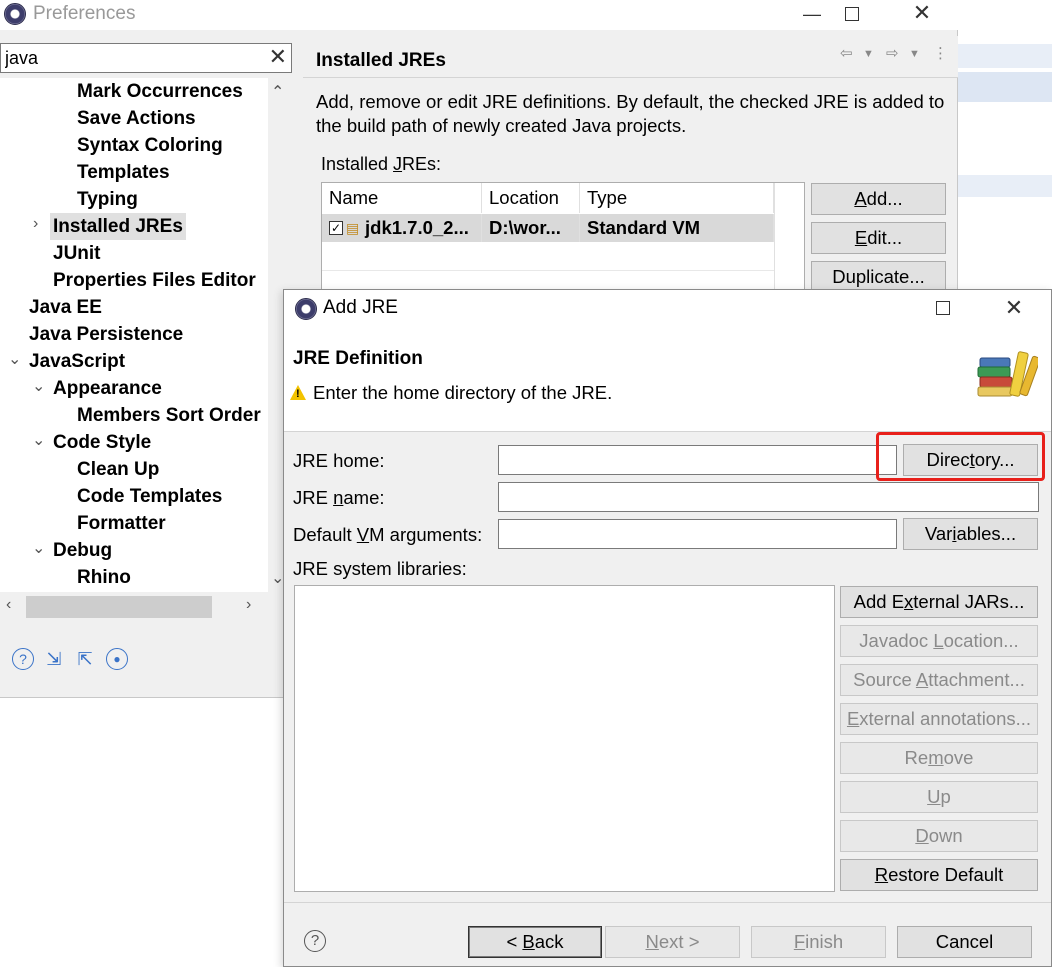 The image size is (1052, 967). I want to click on jre-name-field, so click(768, 497).